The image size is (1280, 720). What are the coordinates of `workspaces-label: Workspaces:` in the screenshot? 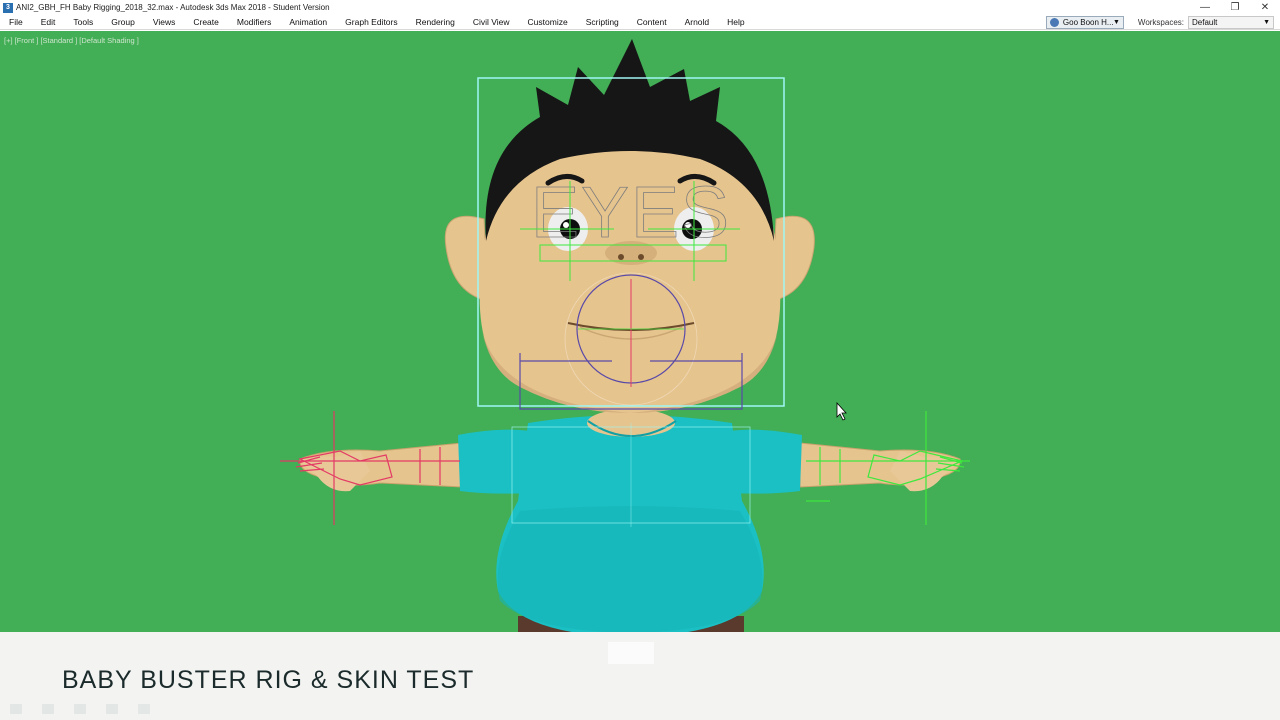 It's located at (1160, 22).